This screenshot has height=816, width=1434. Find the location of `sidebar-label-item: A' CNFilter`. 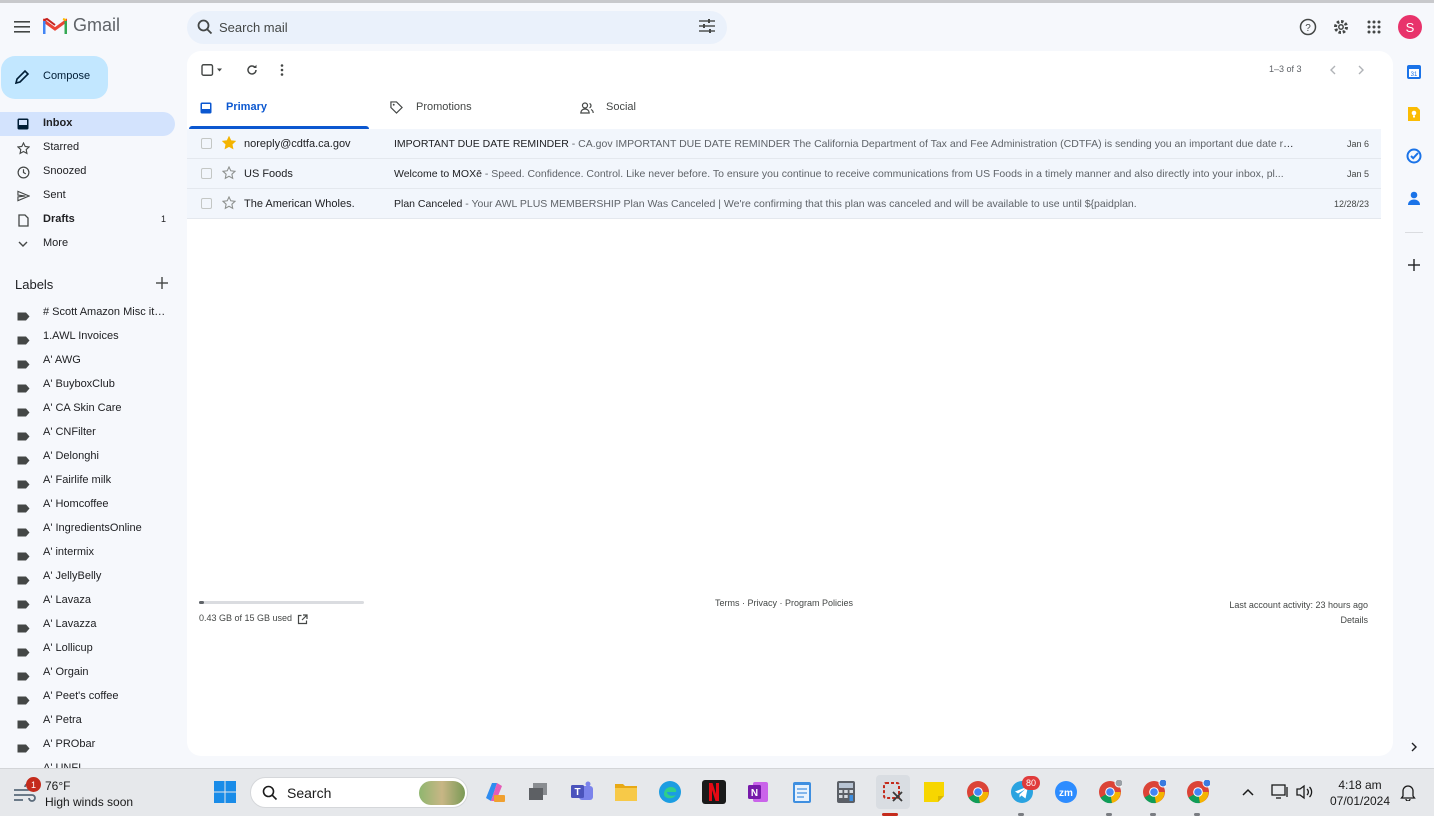

sidebar-label-item: A' CNFilter is located at coordinates (88, 432).